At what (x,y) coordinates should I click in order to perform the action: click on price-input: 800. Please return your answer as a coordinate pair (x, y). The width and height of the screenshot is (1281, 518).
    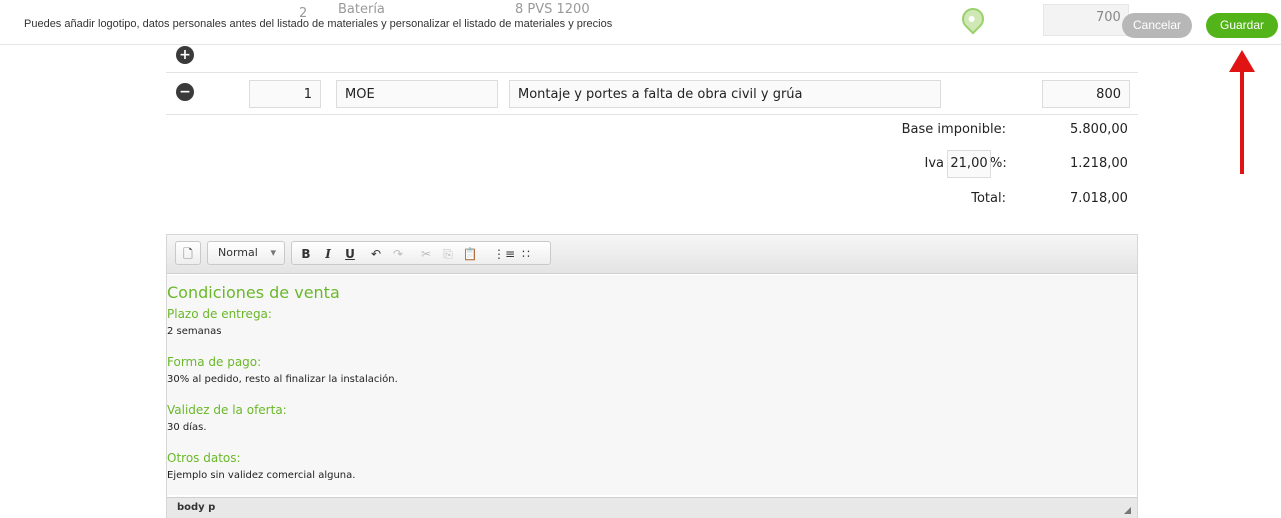
    Looking at the image, I should click on (1086, 94).